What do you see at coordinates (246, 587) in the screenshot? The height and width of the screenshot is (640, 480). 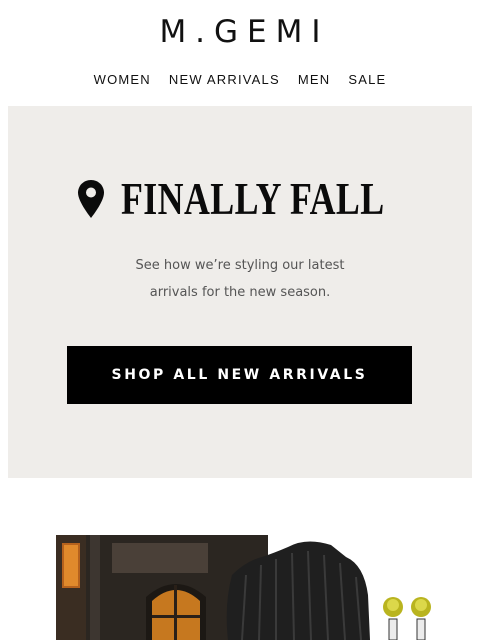 I see `product-image` at bounding box center [246, 587].